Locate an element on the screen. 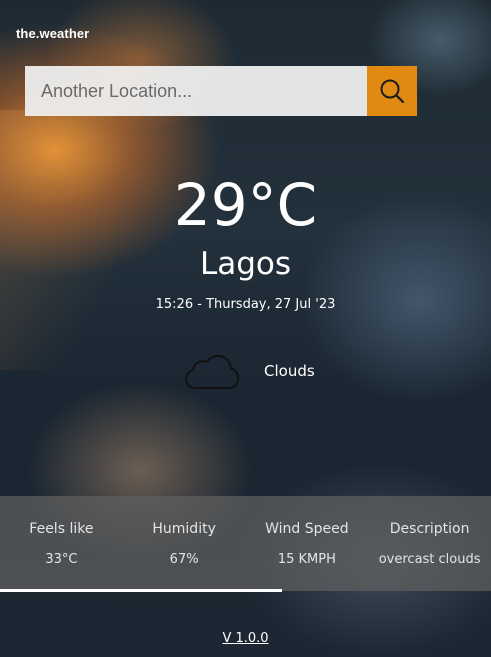  search-button is located at coordinates (392, 91).